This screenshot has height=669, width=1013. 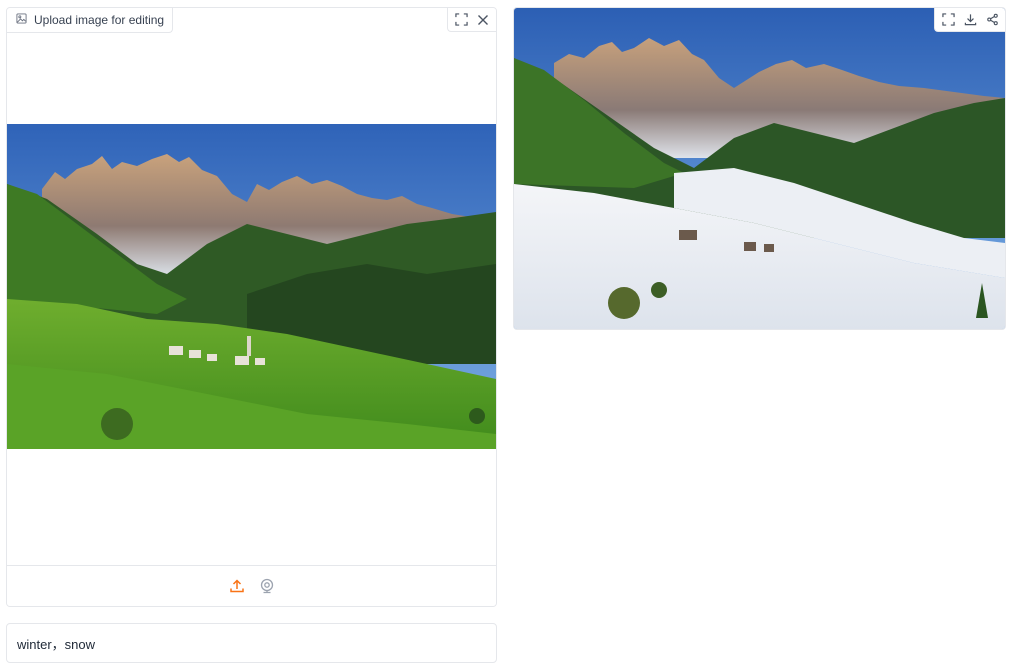 I want to click on prompt-input, so click(x=251, y=643).